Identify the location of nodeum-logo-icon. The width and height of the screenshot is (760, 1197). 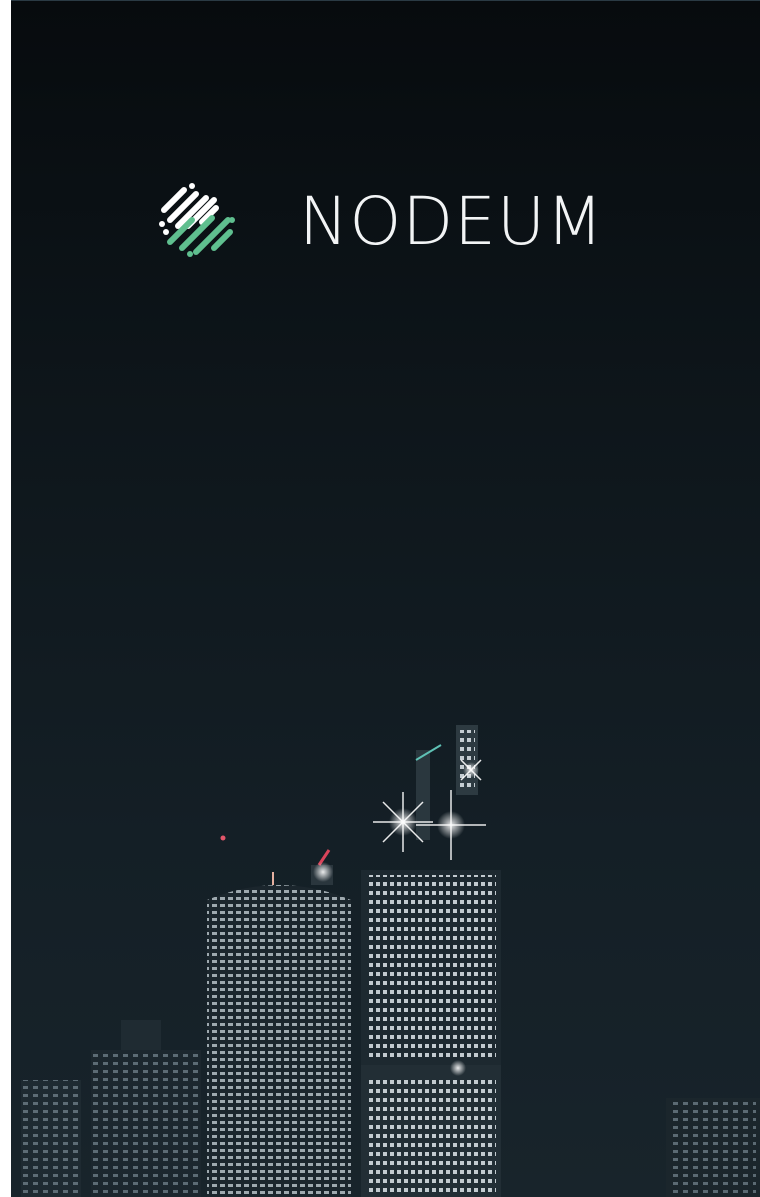
(197, 220).